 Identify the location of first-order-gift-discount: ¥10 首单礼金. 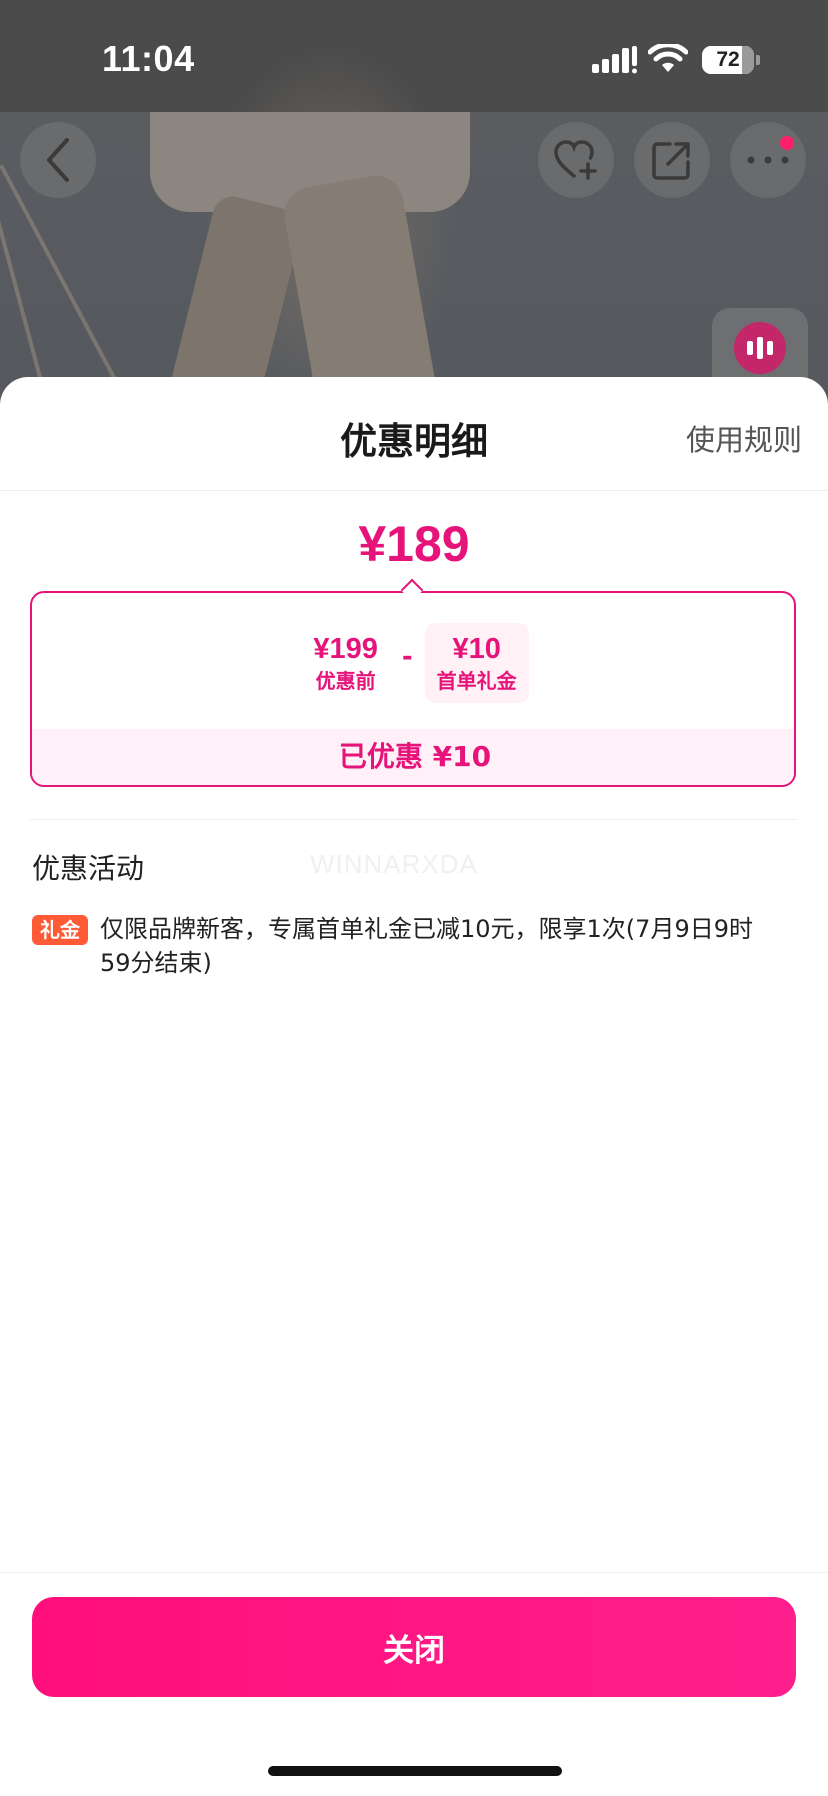
(476, 663).